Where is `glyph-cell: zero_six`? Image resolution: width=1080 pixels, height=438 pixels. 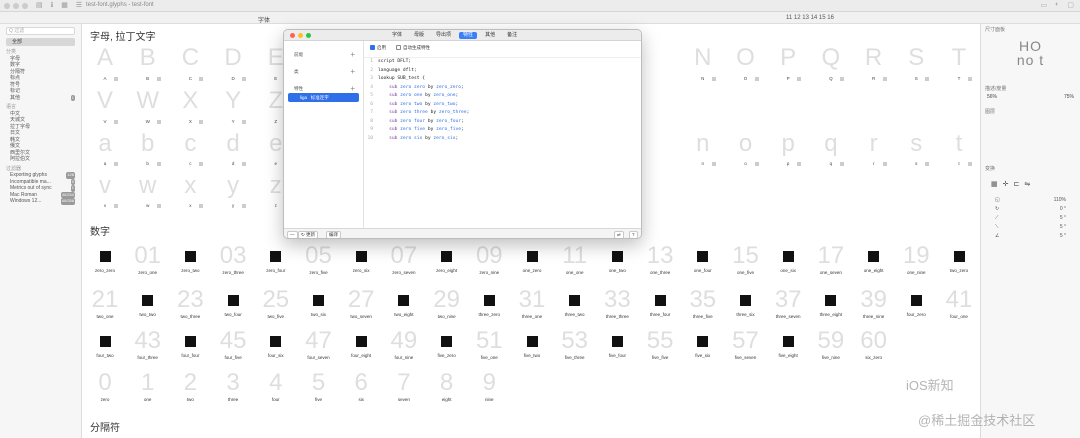
glyph-cell: zero_six is located at coordinates (361, 263).